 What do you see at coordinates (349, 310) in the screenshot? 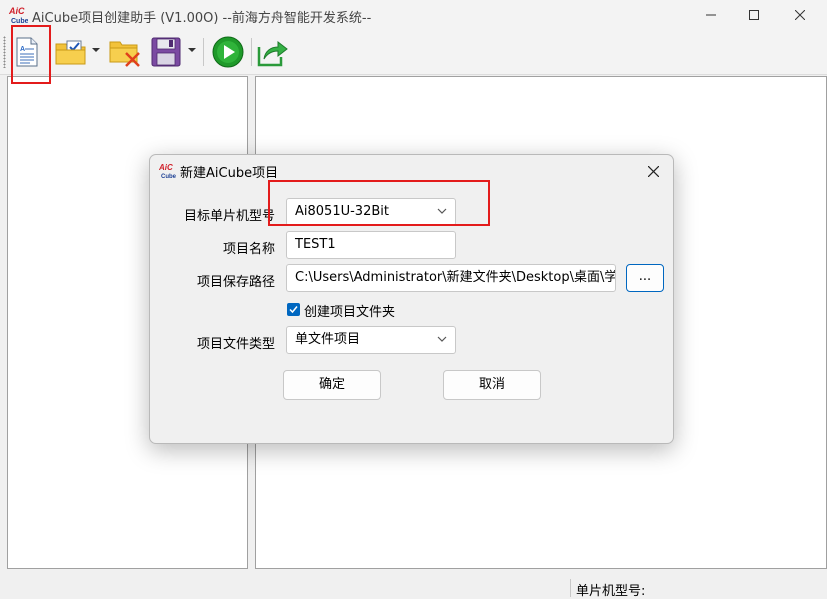
I see `create-folder-label: 创建项目文件夹` at bounding box center [349, 310].